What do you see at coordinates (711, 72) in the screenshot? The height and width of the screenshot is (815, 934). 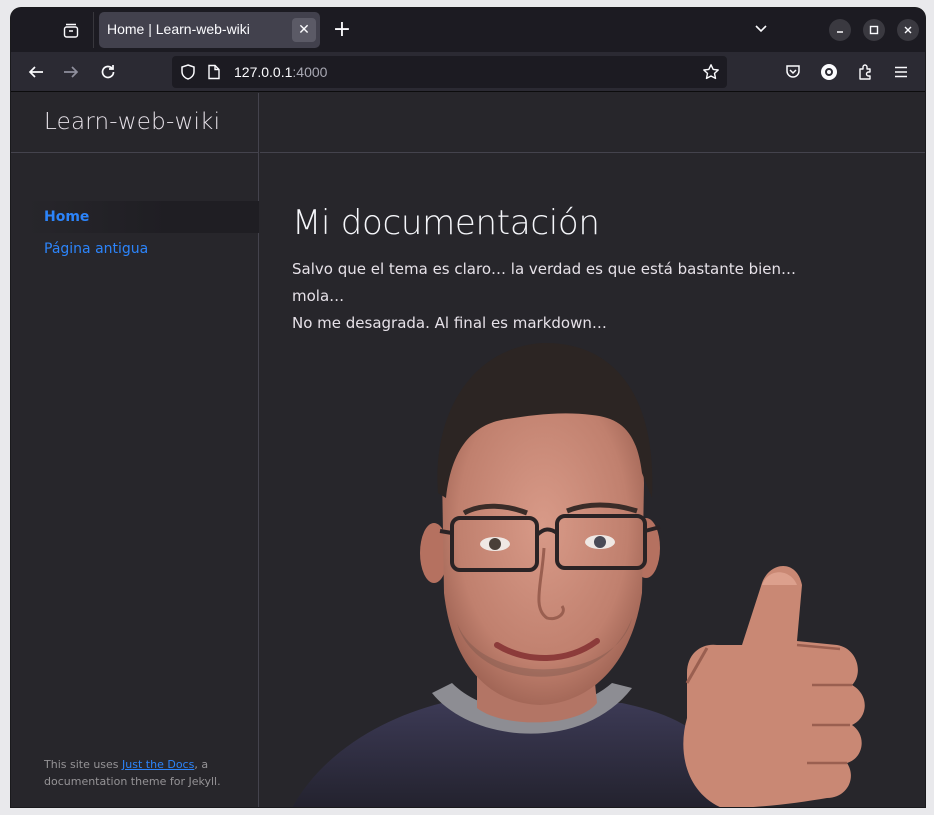 I see `star-icon` at bounding box center [711, 72].